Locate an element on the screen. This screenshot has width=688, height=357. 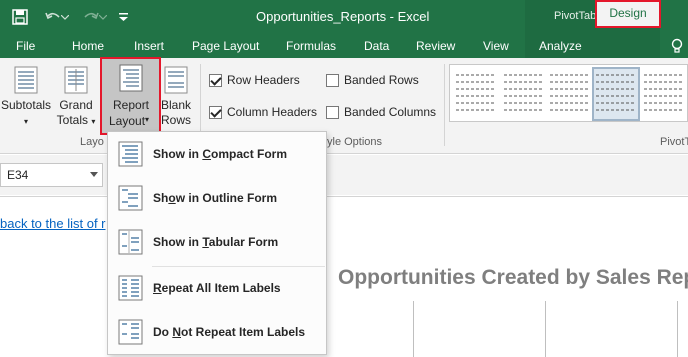
subtotals-label: Subtotals is located at coordinates (26, 105).